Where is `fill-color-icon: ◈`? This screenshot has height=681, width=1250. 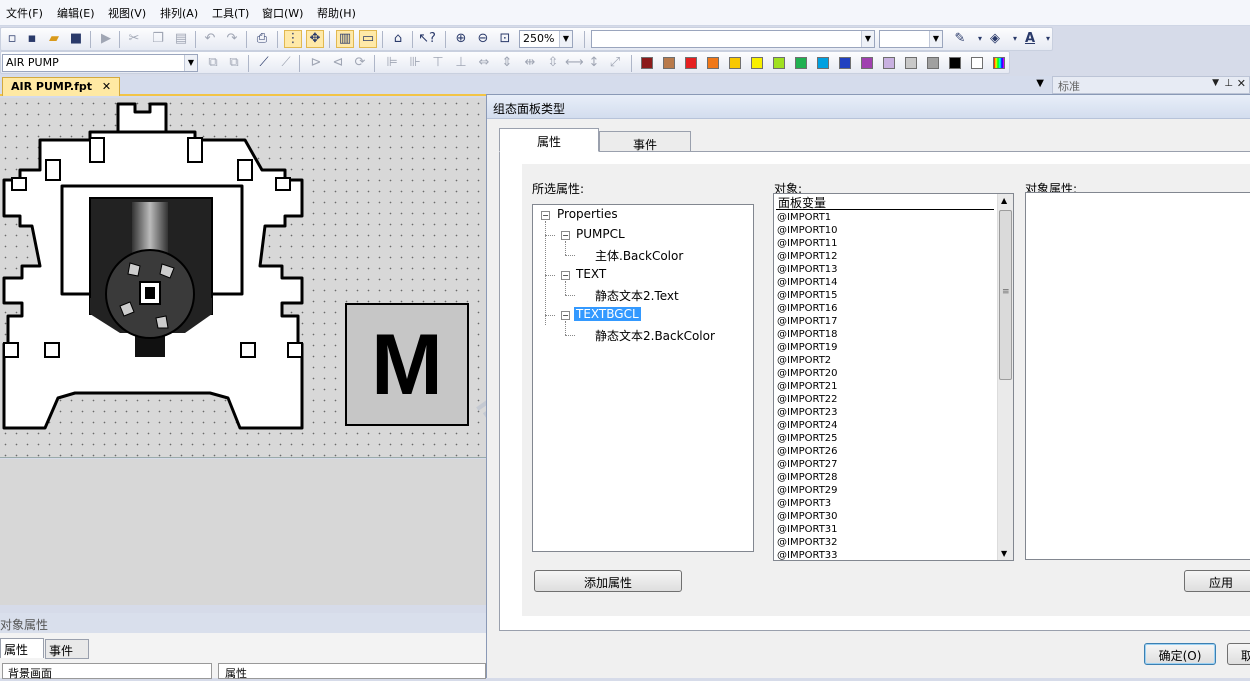
fill-color-icon: ◈ is located at coordinates (995, 39).